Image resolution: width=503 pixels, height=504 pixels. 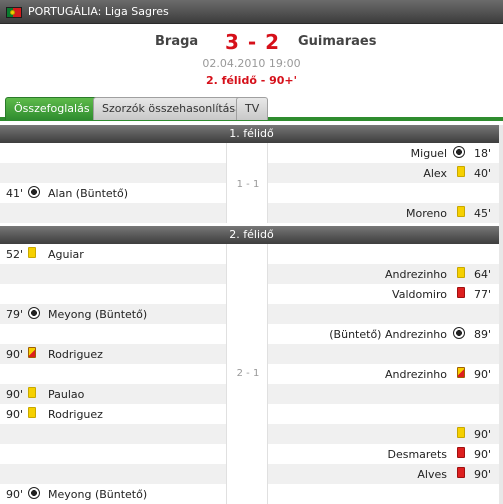 I want to click on event-minute: 79', so click(x=15, y=314).